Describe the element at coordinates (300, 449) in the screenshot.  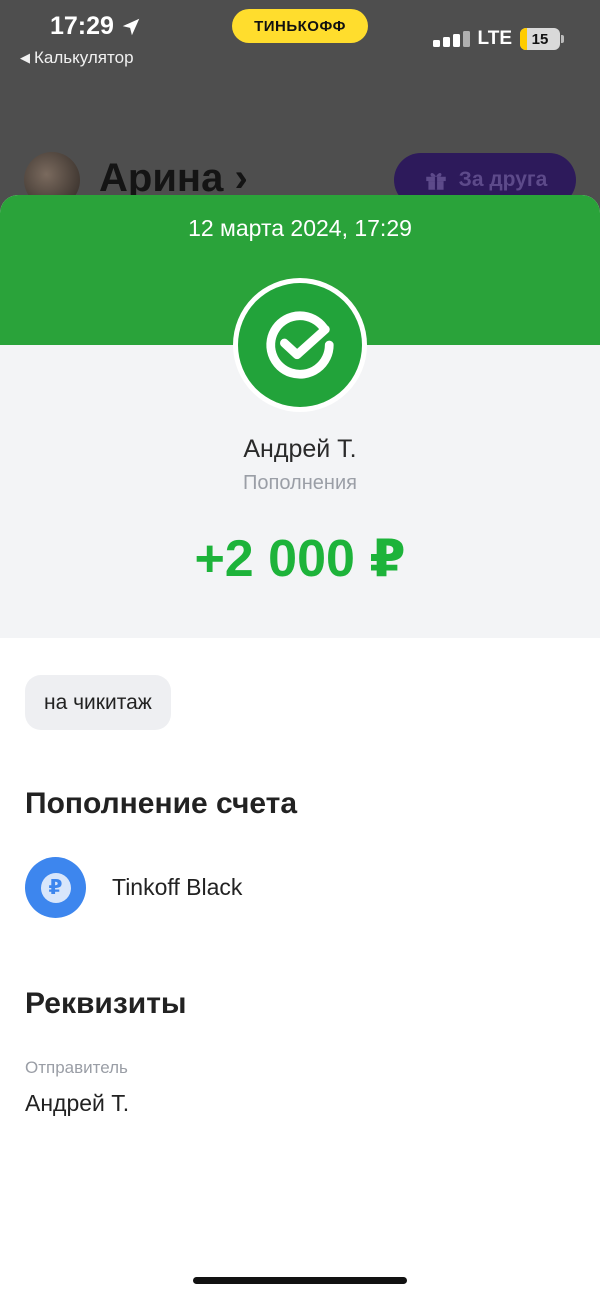
I see `counterparty-name: Андрей Т.` at that location.